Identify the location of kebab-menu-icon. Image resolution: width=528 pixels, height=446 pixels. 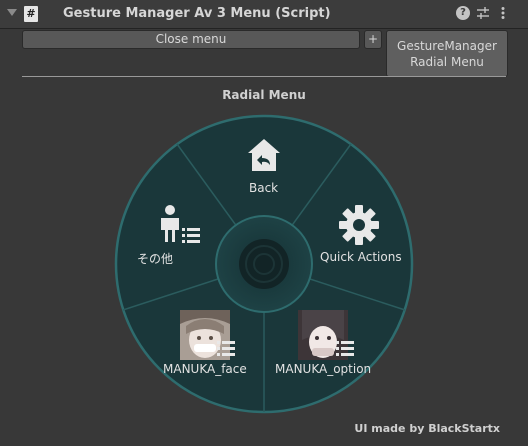
(503, 13).